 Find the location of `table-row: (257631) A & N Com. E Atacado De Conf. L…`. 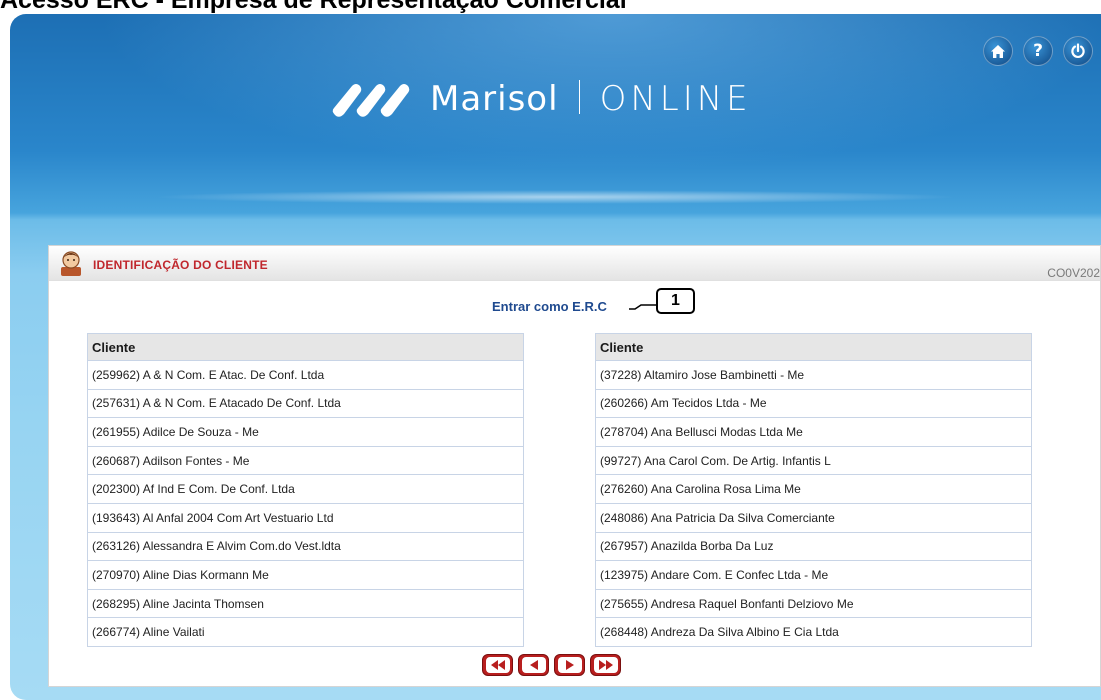

table-row: (257631) A & N Com. E Atacado De Conf. L… is located at coordinates (305, 403).